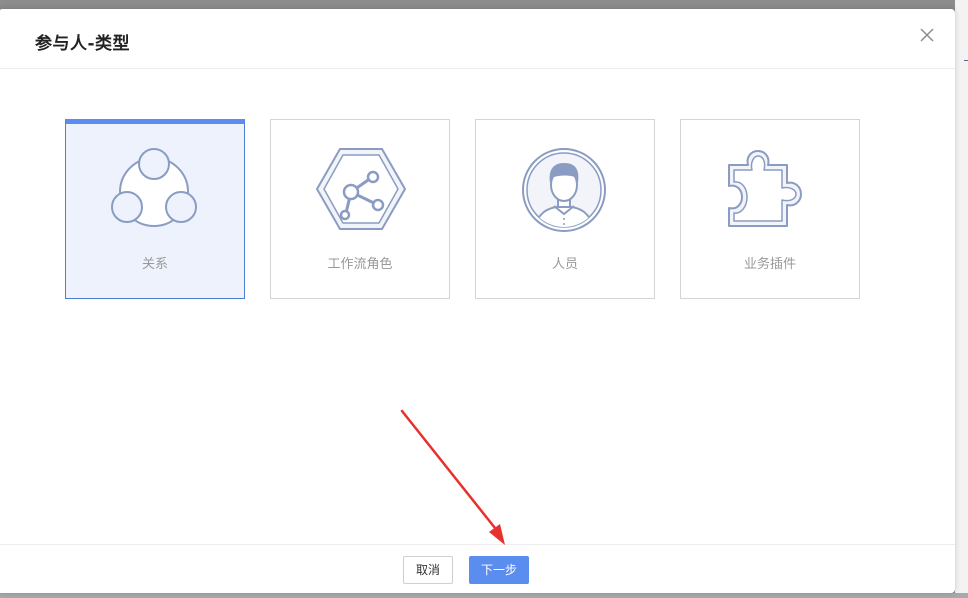 This screenshot has height=598, width=968. I want to click on puzzle-plugin-icon, so click(765, 188).